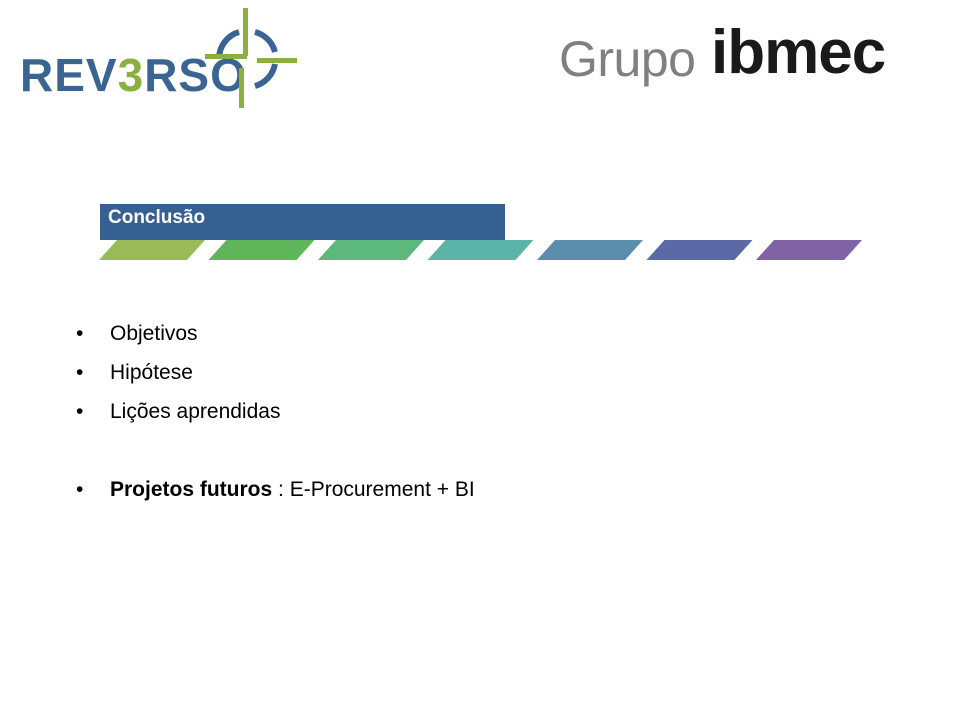  I want to click on logo-text-three: 3, so click(131, 75).